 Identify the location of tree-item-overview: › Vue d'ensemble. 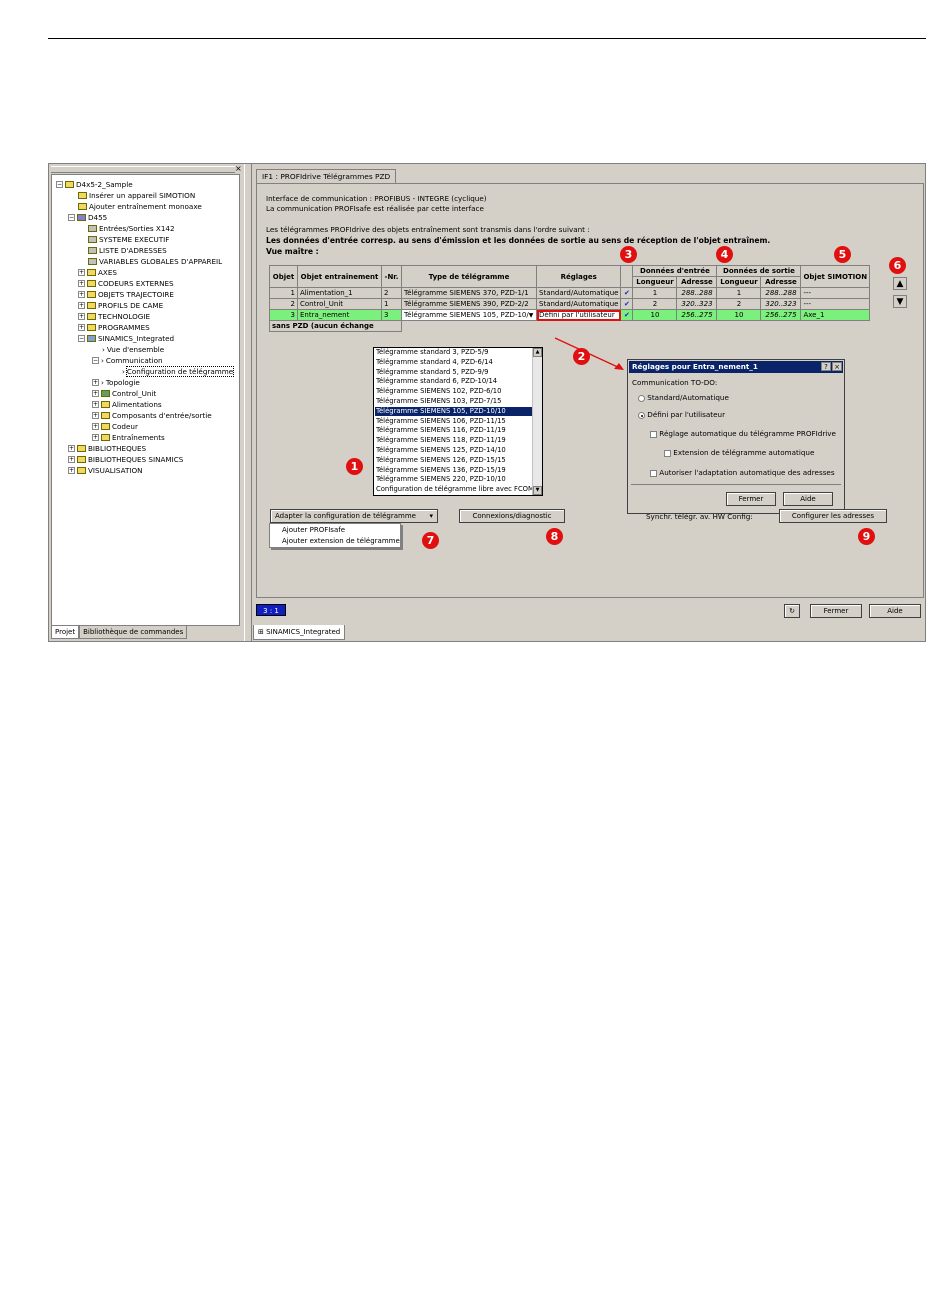
(133, 349).